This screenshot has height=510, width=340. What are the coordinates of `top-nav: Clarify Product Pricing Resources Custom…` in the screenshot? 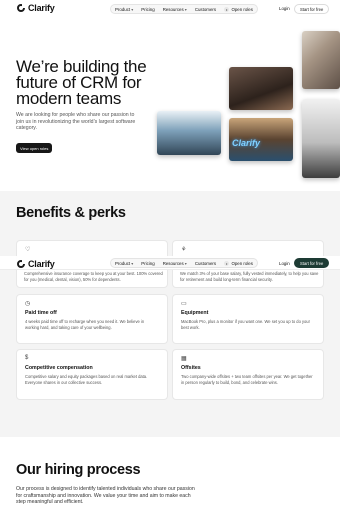 It's located at (170, 8).